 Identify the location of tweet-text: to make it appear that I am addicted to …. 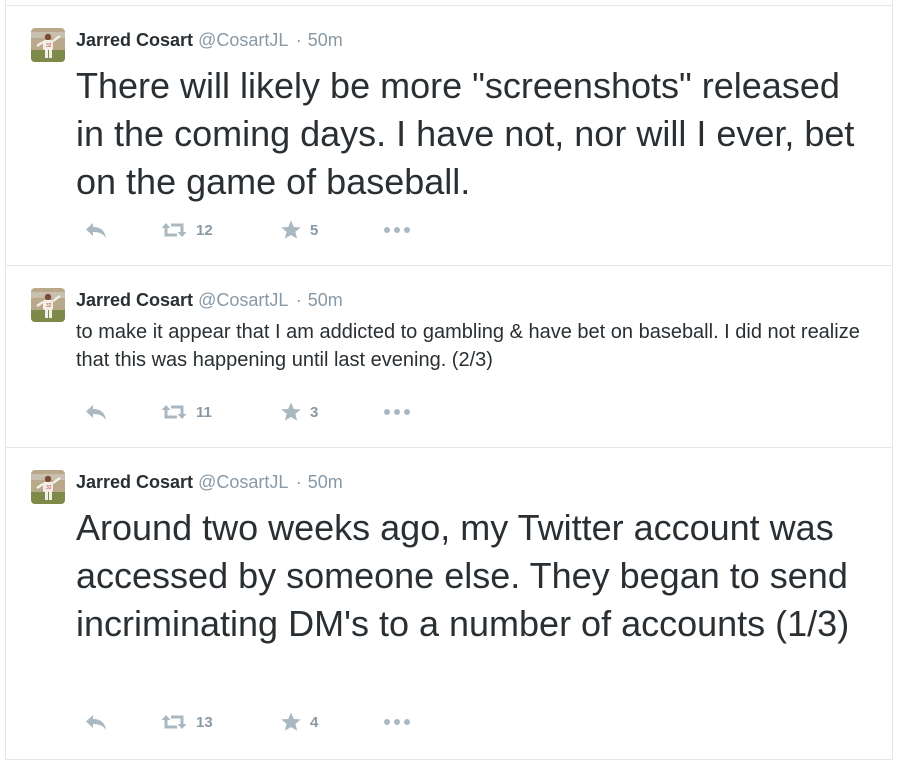
(468, 346).